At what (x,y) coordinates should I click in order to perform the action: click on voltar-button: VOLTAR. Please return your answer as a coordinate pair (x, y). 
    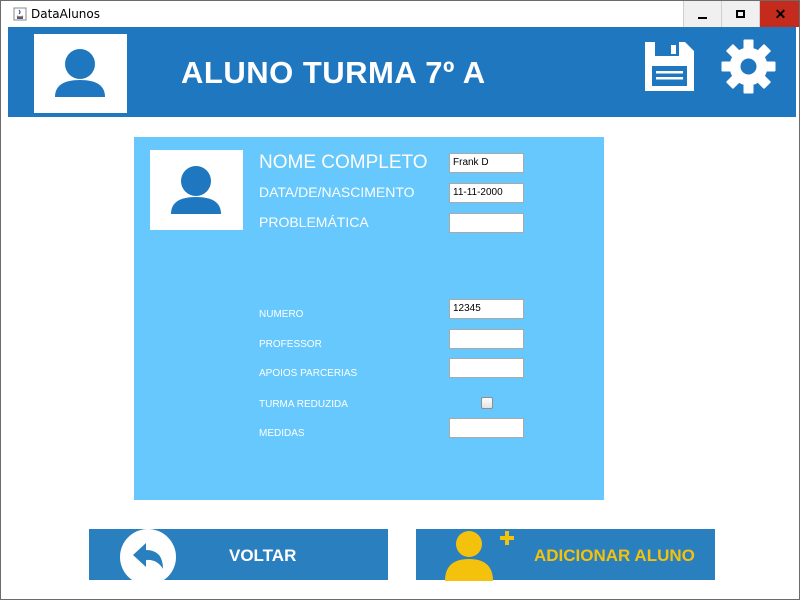
    Looking at the image, I should click on (238, 557).